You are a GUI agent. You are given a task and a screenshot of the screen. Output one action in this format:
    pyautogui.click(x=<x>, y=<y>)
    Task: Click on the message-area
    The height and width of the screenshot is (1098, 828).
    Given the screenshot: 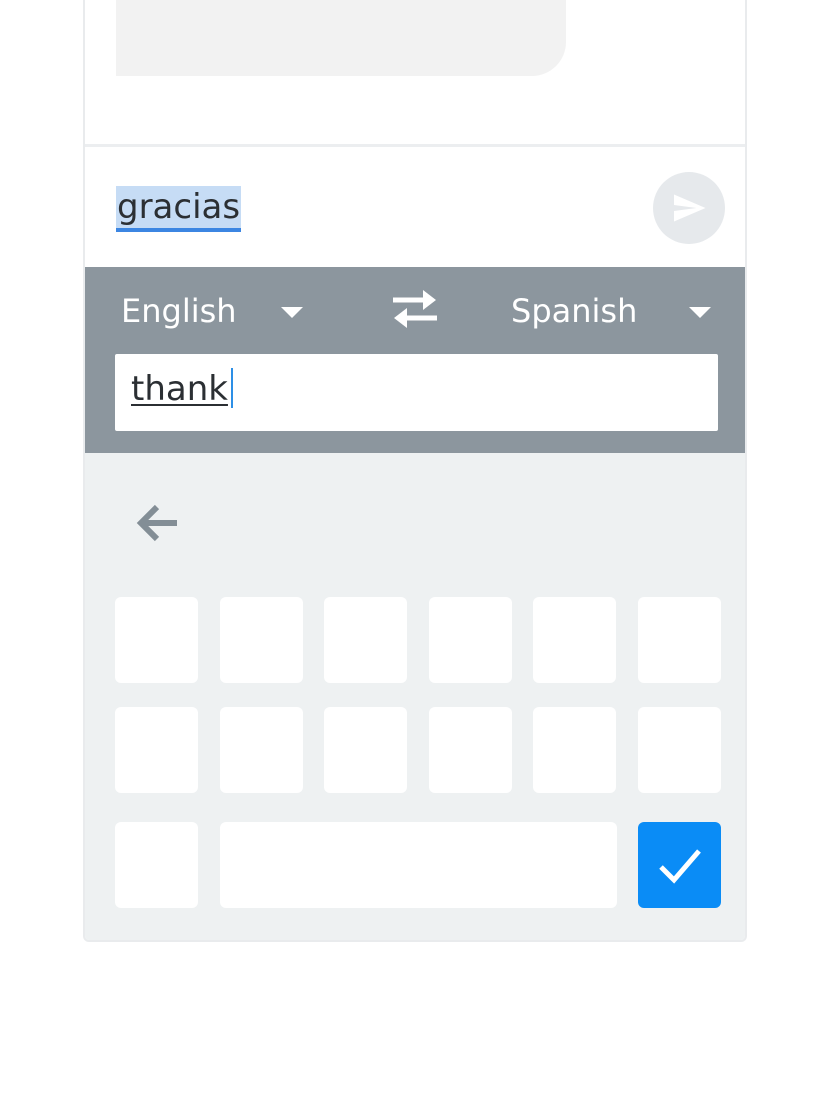 What is the action you would take?
    pyautogui.click(x=415, y=72)
    